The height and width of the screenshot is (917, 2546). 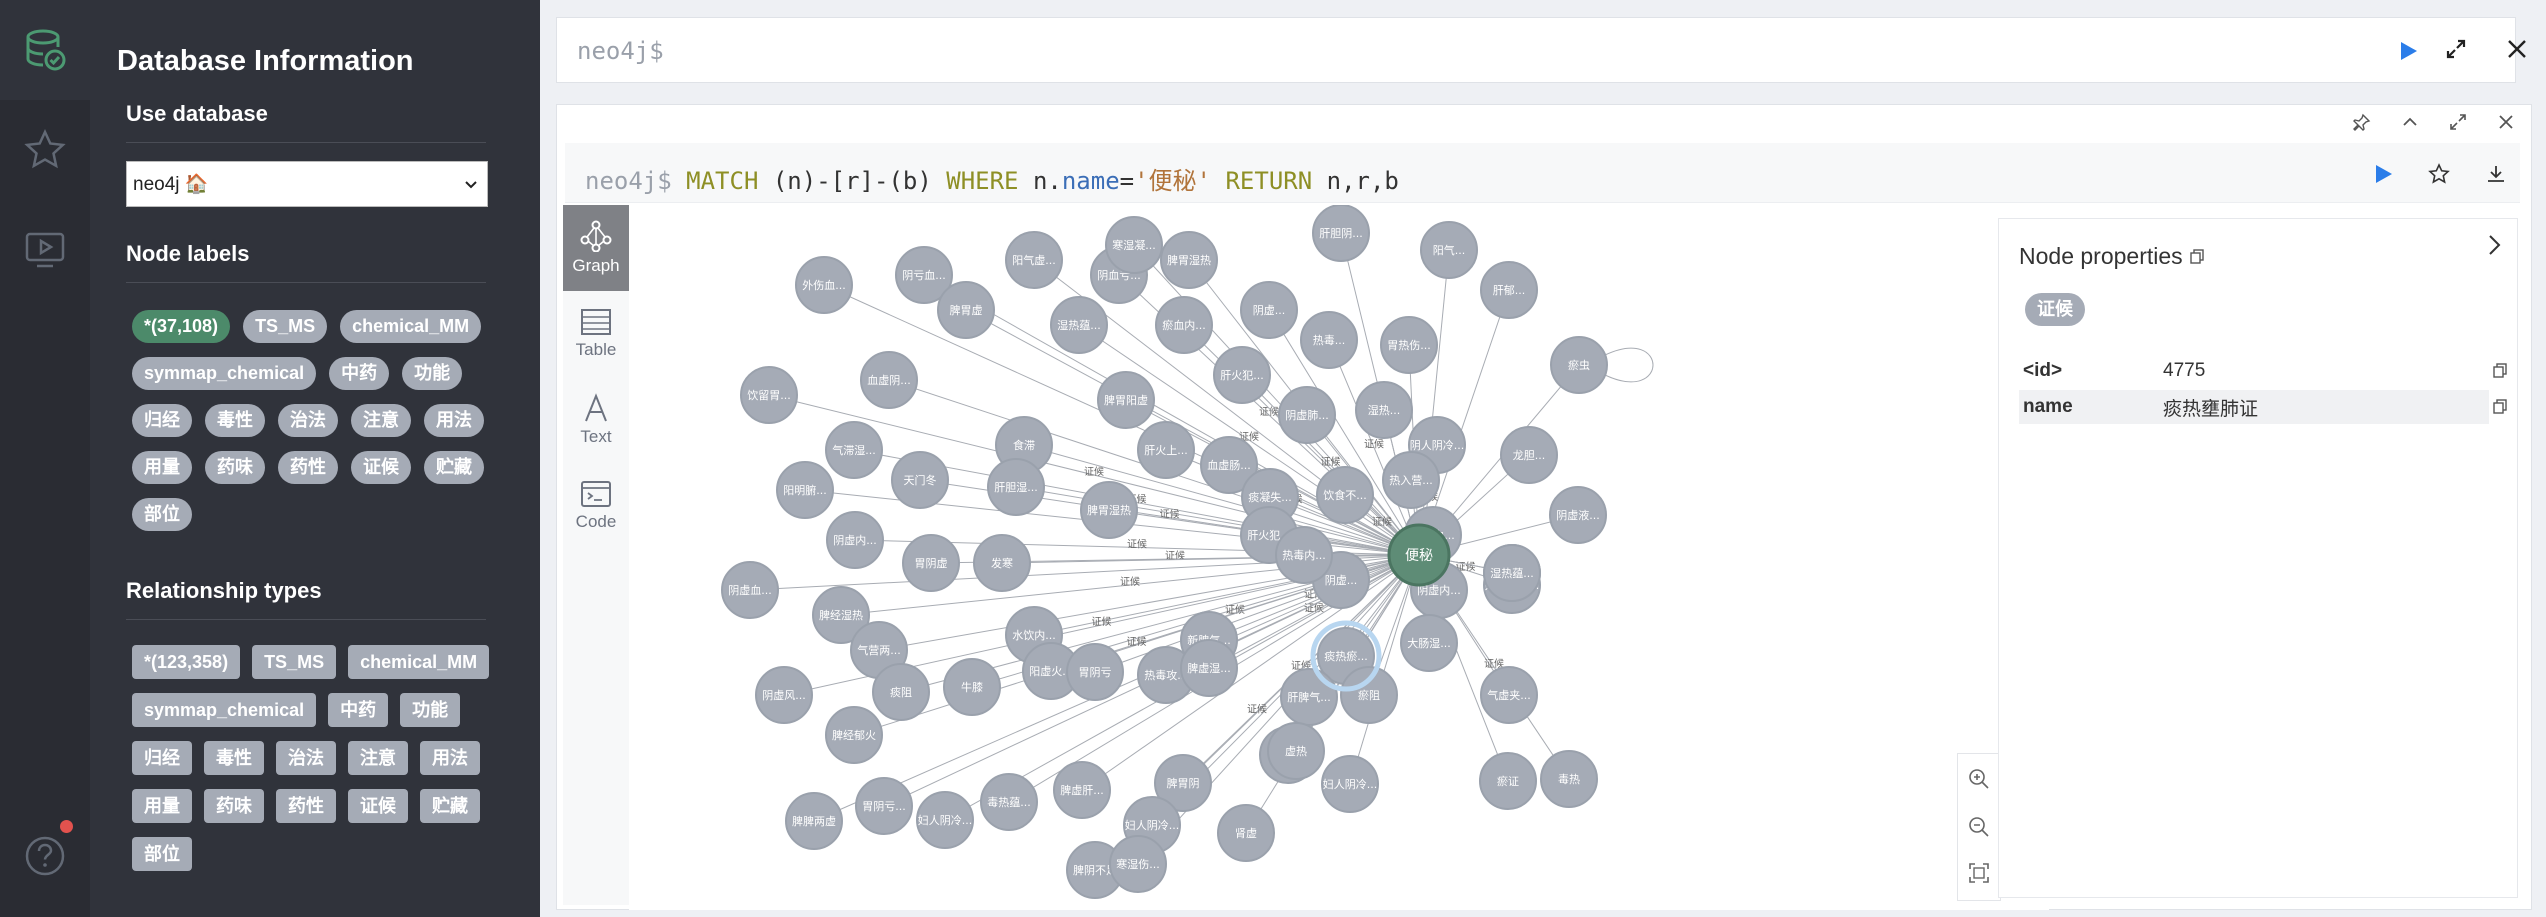 I want to click on collapse-icon, so click(x=2410, y=124).